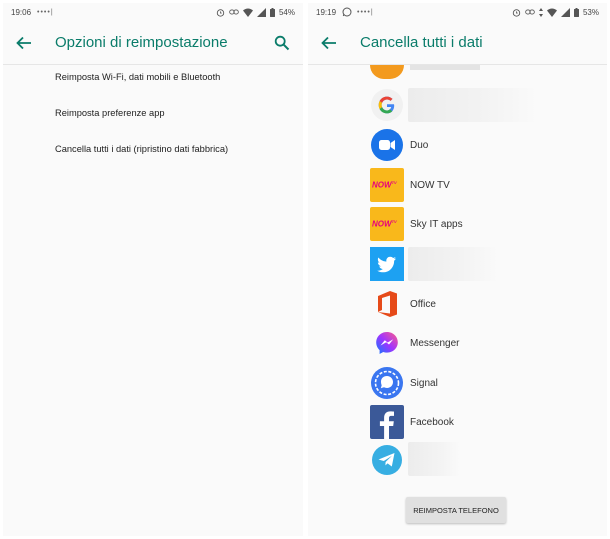 This screenshot has height=539, width=610. Describe the element at coordinates (457, 12) in the screenshot. I see `status-bar: 19:19 ••••| 53%` at that location.